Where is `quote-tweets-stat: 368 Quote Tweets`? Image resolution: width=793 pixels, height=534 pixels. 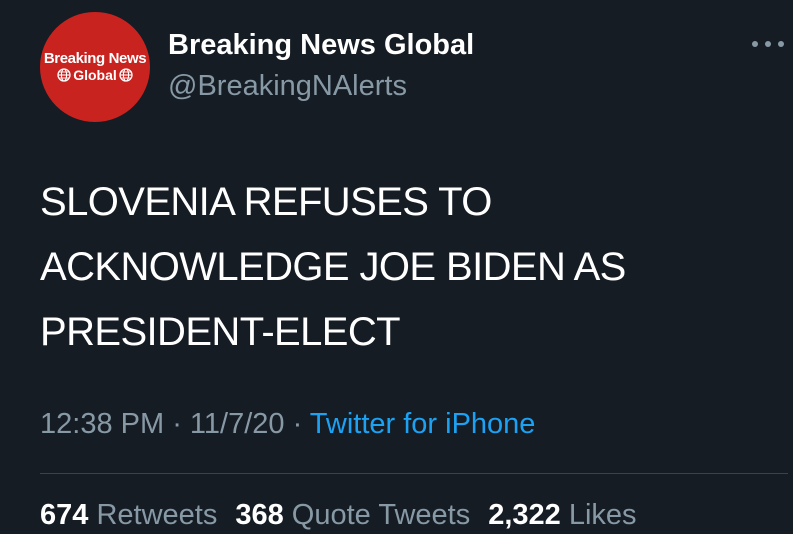 quote-tweets-stat: 368 Quote Tweets is located at coordinates (352, 515).